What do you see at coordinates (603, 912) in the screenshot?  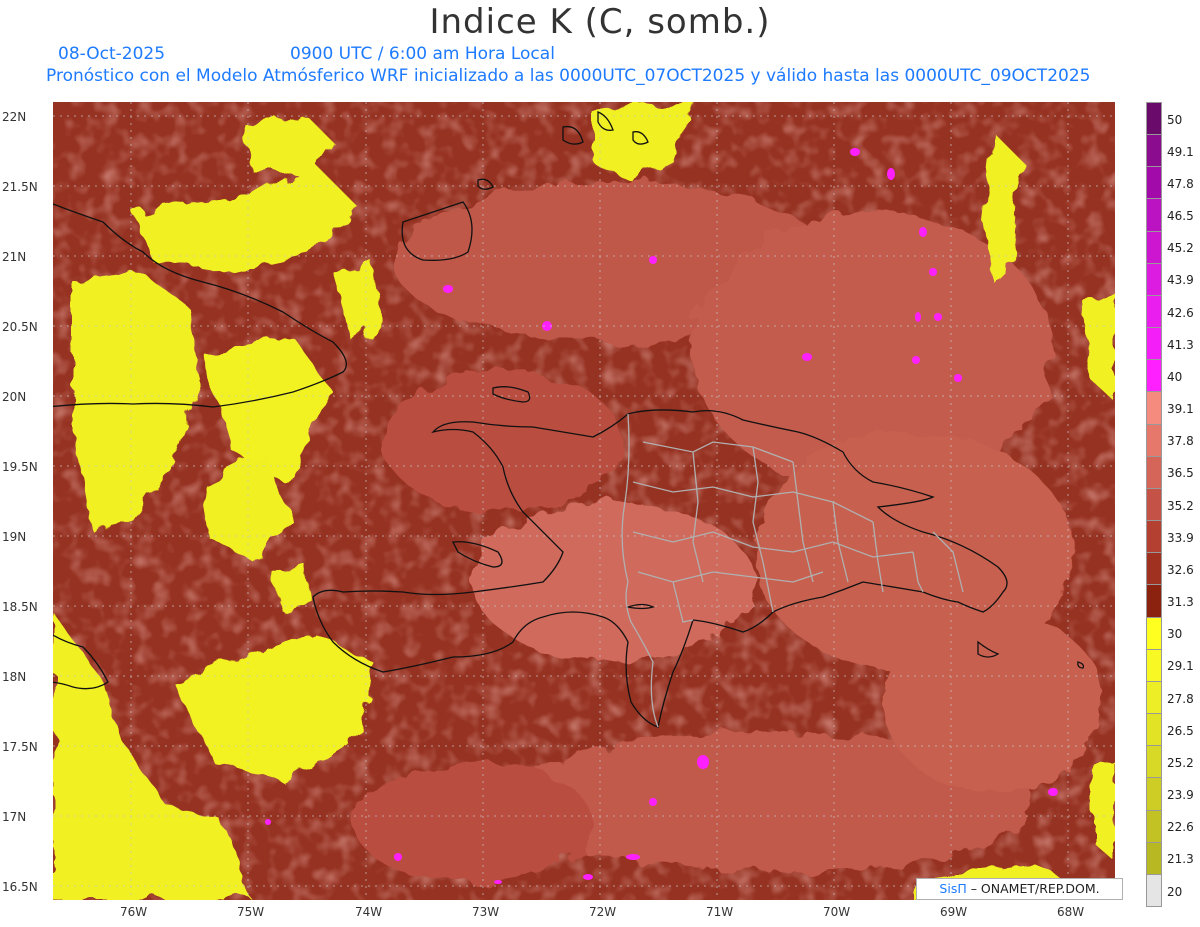 I see `lon-label: 72W` at bounding box center [603, 912].